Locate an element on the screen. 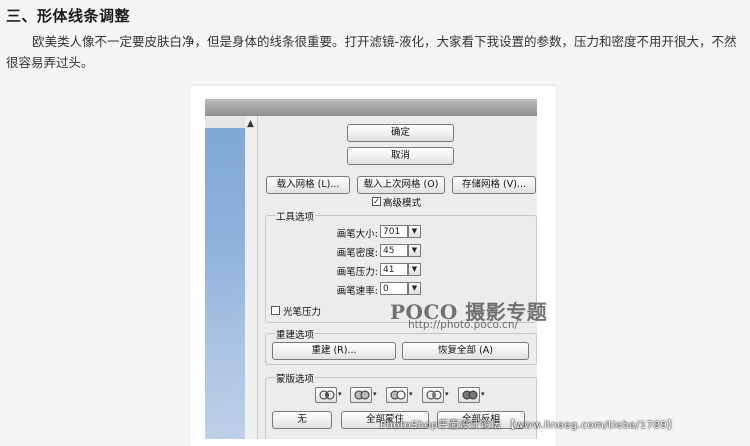 The height and width of the screenshot is (446, 750). brush-size-dropdown-icon: ▼ is located at coordinates (414, 231).